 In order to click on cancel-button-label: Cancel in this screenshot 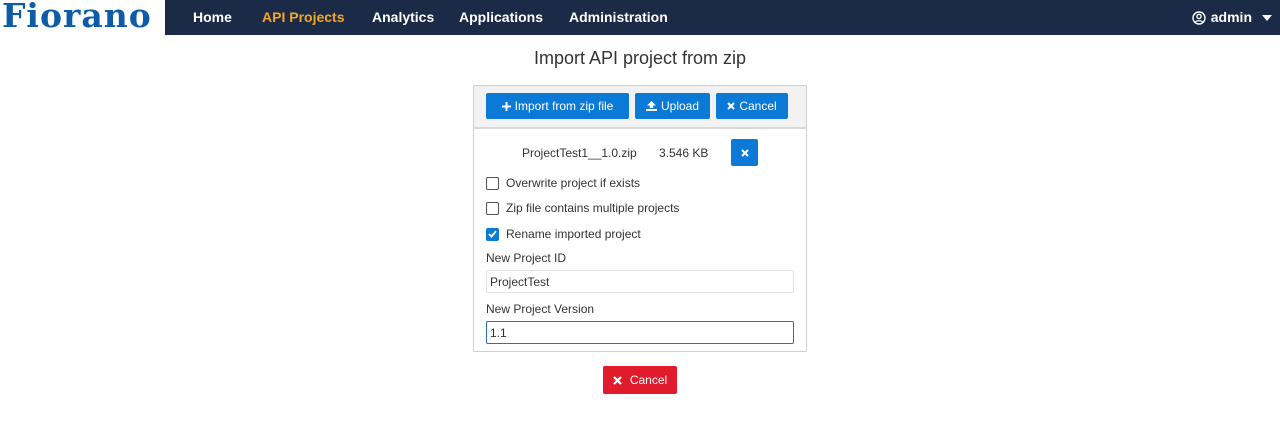, I will do `click(648, 380)`.